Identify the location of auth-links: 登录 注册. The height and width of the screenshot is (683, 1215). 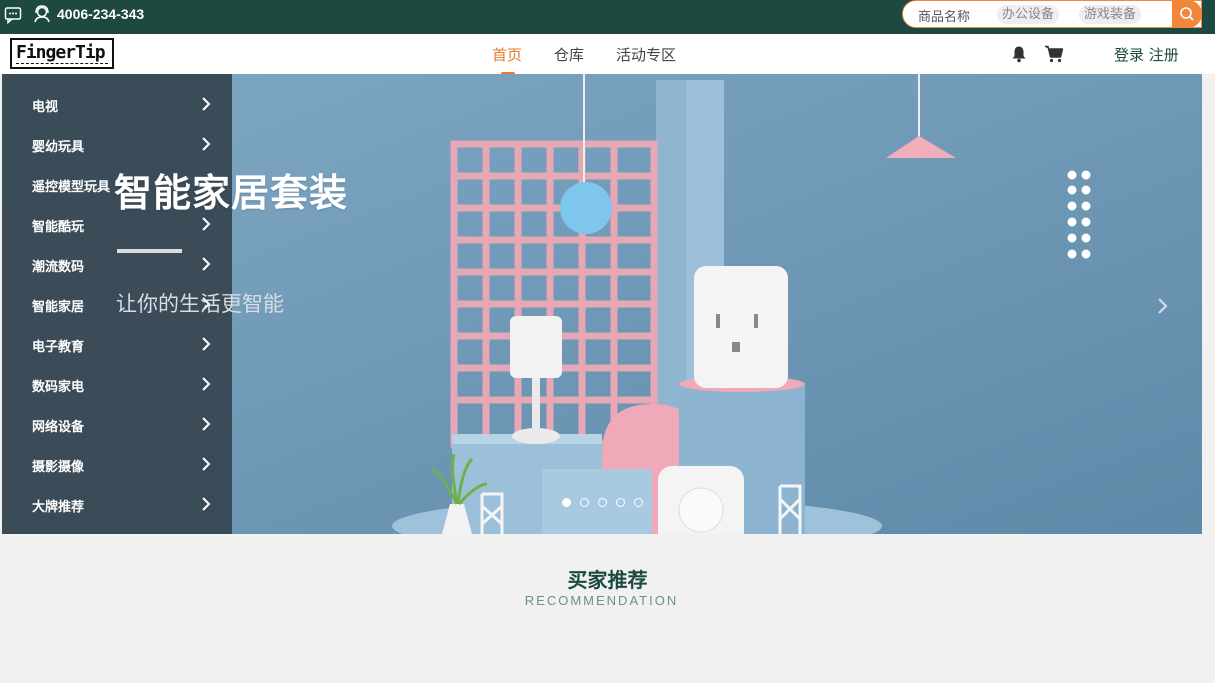
(1146, 54).